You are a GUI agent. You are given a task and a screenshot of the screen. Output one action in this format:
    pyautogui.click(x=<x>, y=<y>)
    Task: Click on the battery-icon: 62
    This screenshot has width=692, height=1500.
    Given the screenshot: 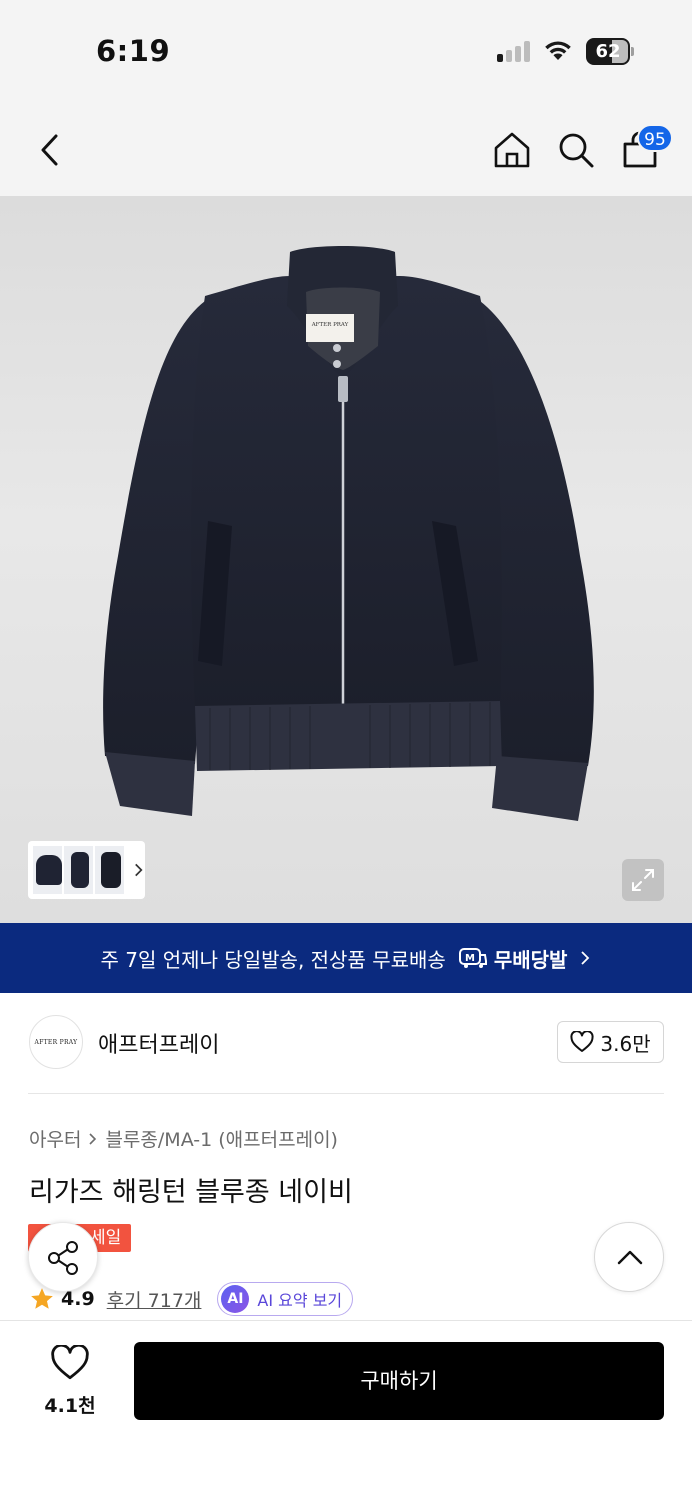 What is the action you would take?
    pyautogui.click(x=610, y=51)
    